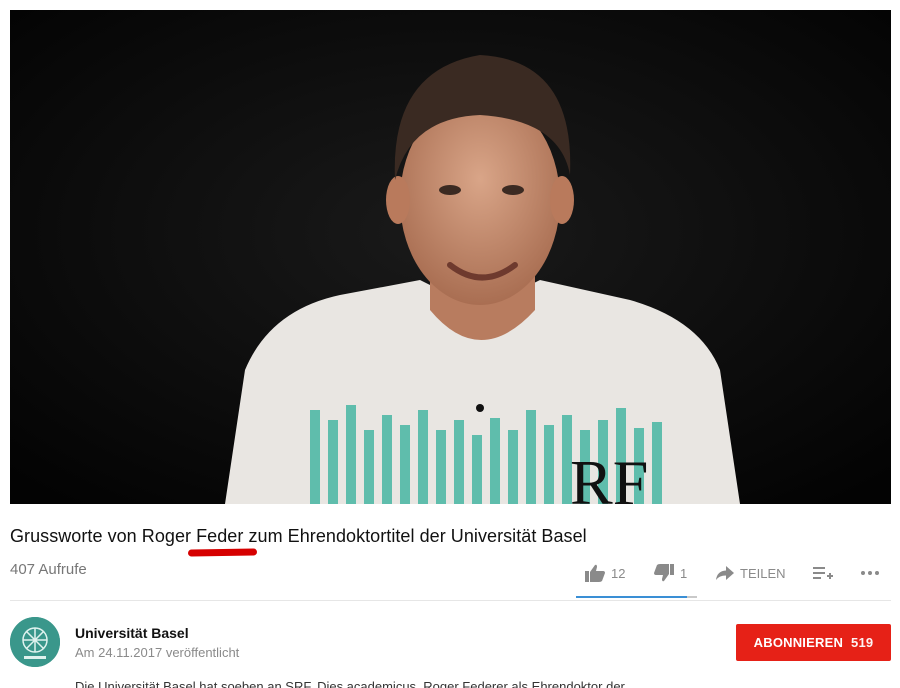  I want to click on like-button: 12, so click(605, 573).